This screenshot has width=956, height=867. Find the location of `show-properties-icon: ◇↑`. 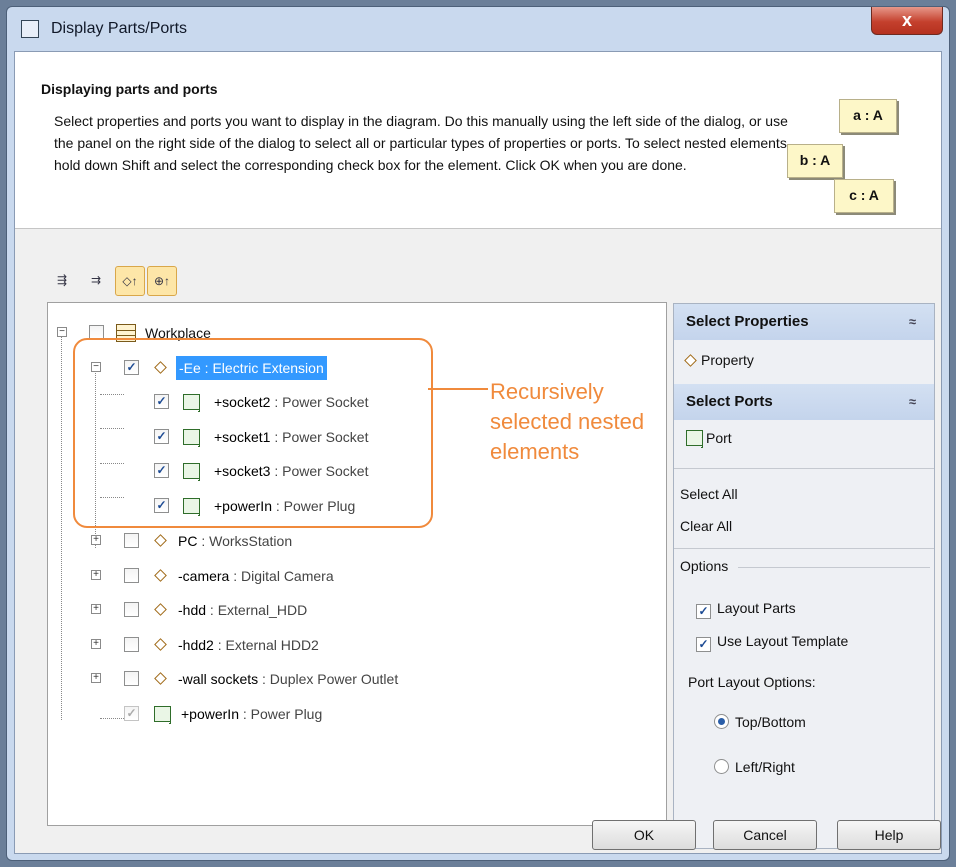

show-properties-icon: ◇↑ is located at coordinates (130, 281).